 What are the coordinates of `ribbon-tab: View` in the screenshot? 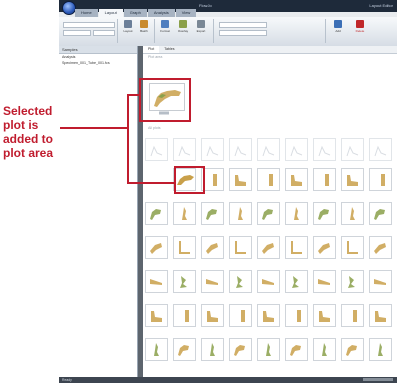 It's located at (186, 13).